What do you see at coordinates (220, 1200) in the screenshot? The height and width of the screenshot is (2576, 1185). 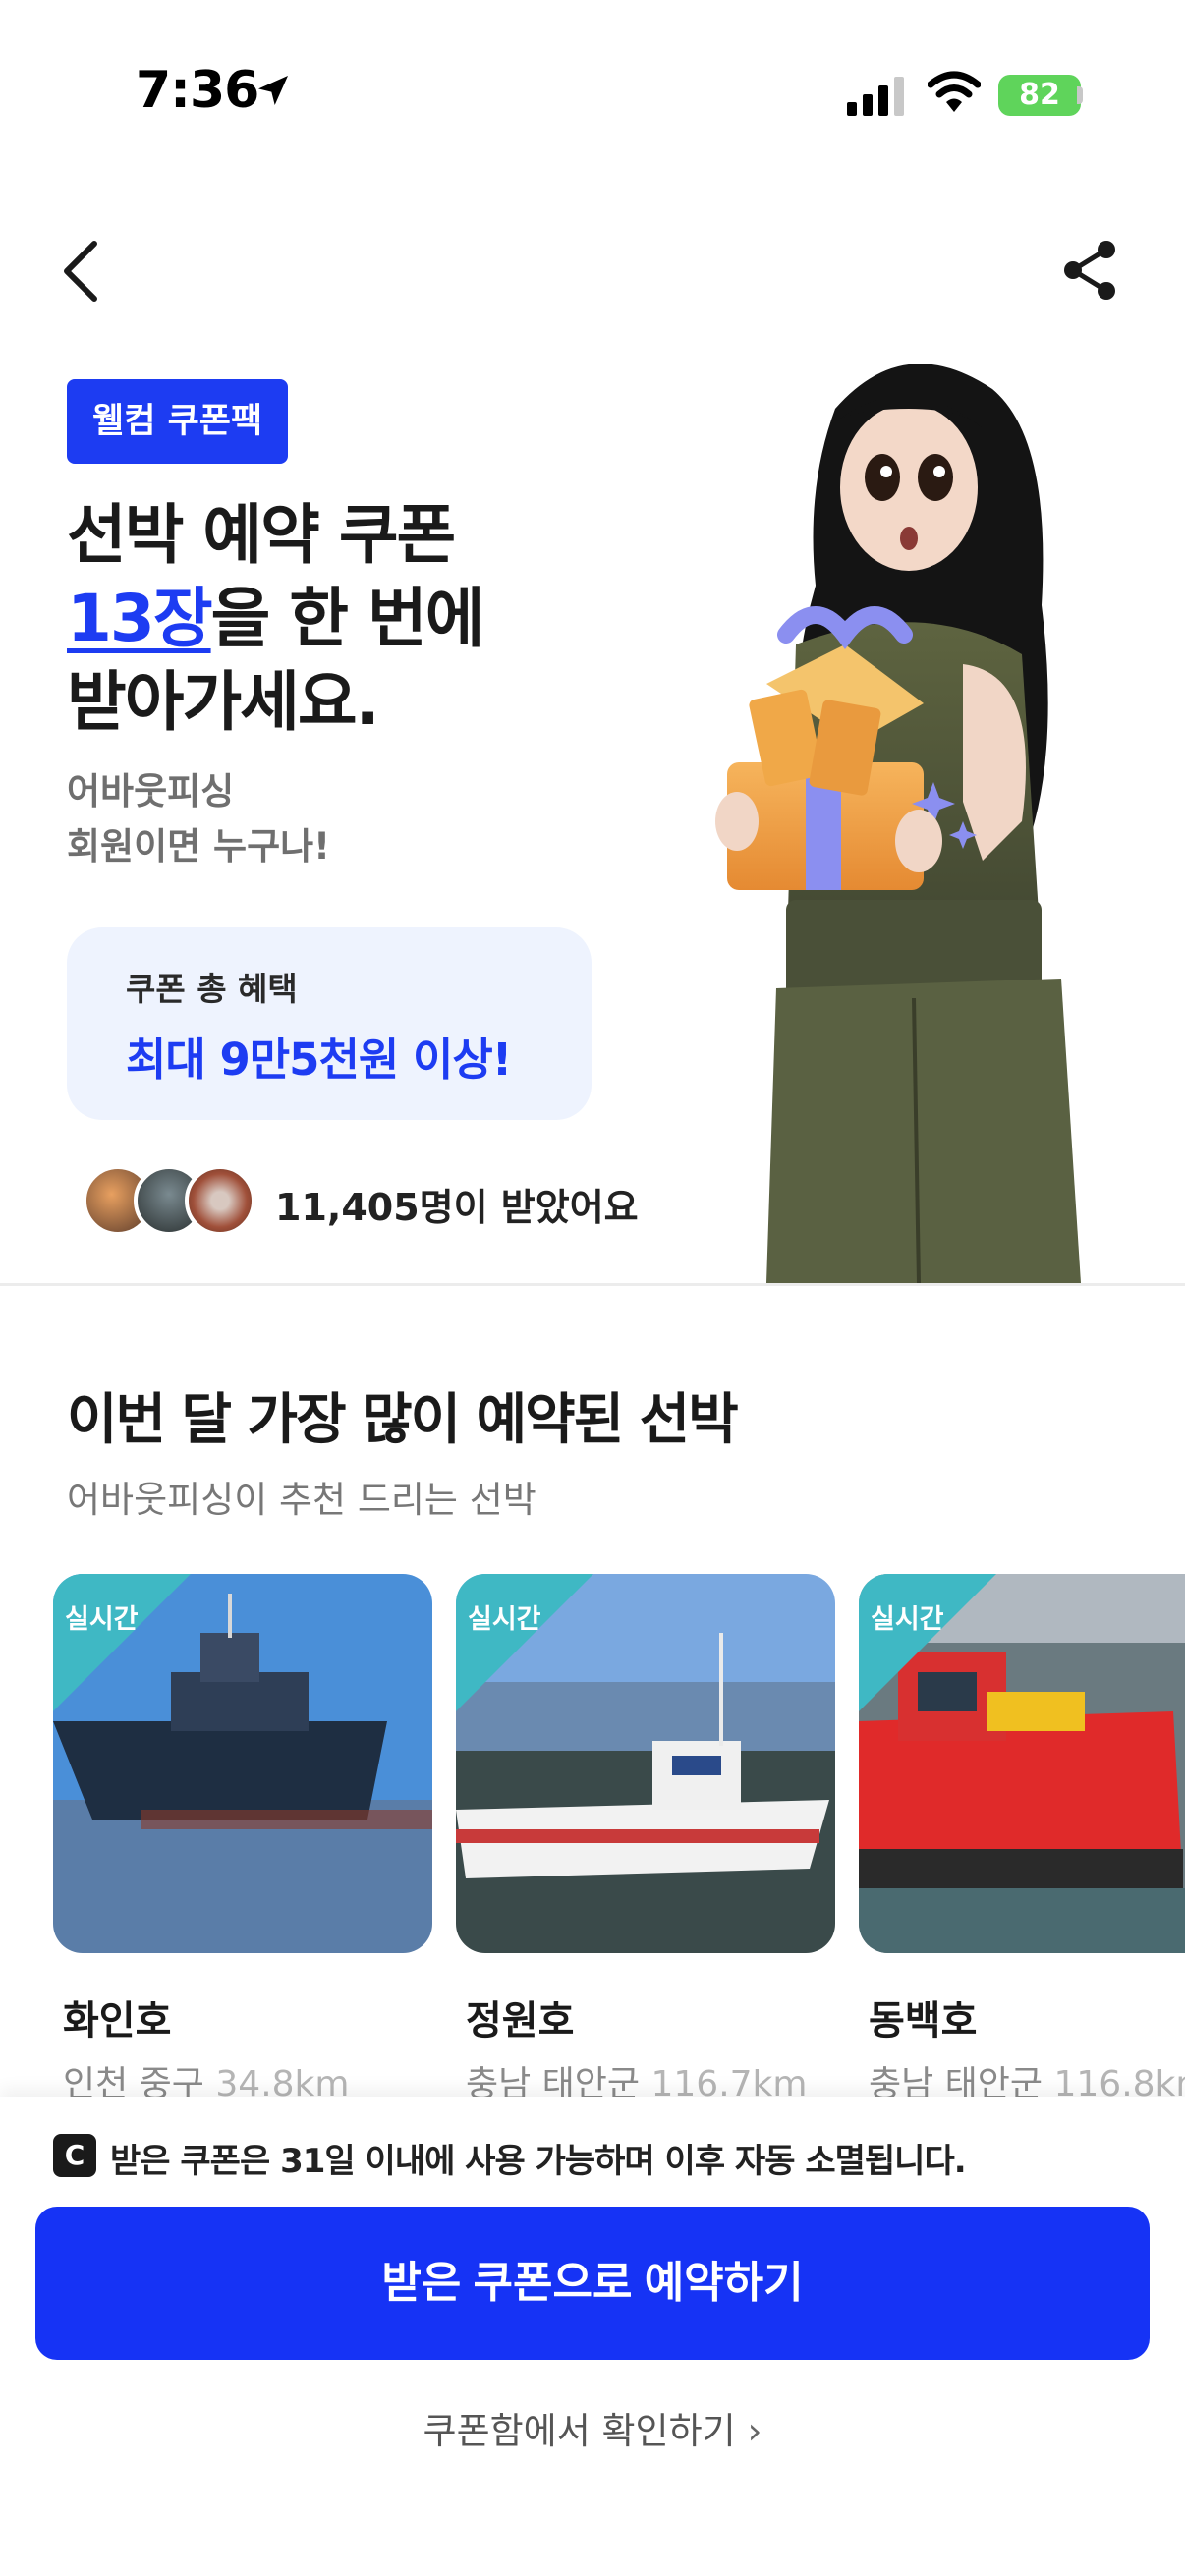 I see `avatar` at bounding box center [220, 1200].